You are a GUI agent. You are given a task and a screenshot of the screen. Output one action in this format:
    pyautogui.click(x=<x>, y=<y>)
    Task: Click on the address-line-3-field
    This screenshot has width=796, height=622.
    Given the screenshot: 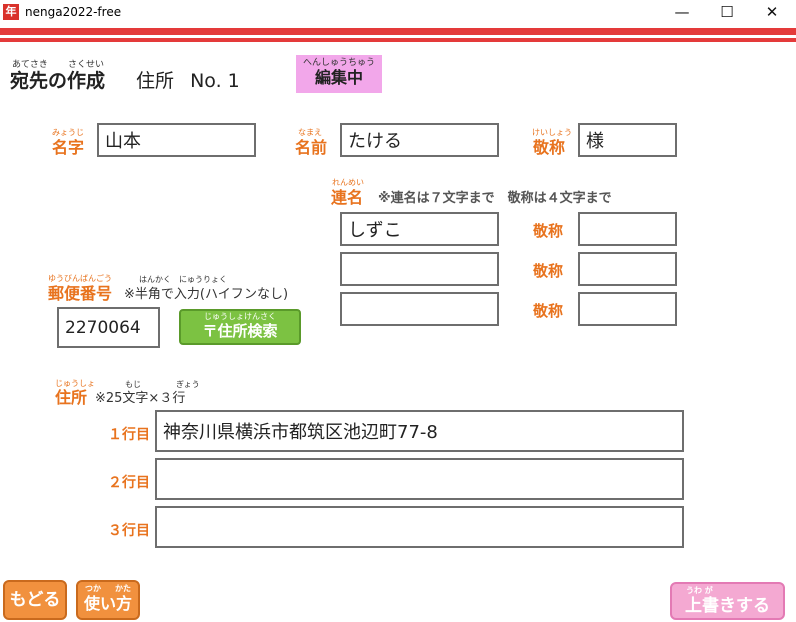 What is the action you would take?
    pyautogui.click(x=419, y=527)
    